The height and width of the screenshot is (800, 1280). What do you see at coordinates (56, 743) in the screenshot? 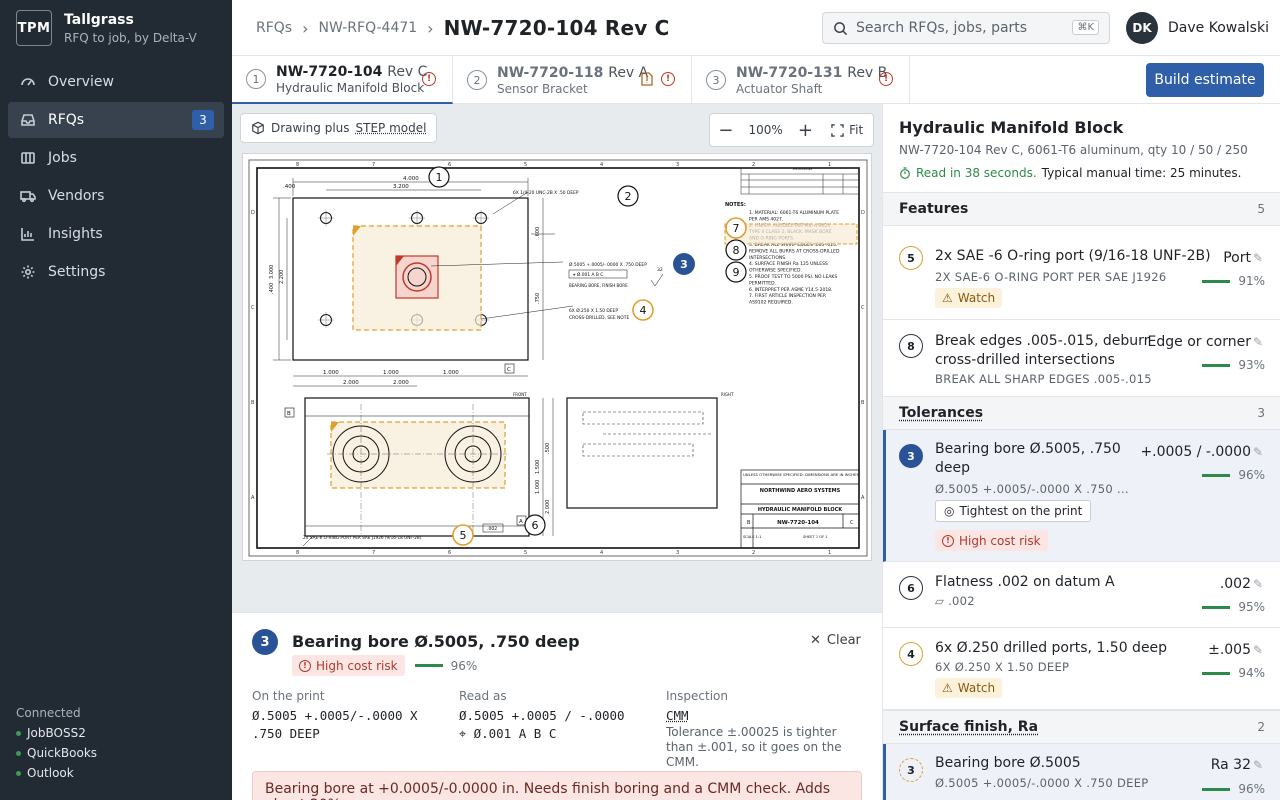
I see `connected-integrations: Connected JobBOSS2 QuickBooks Outlook` at bounding box center [56, 743].